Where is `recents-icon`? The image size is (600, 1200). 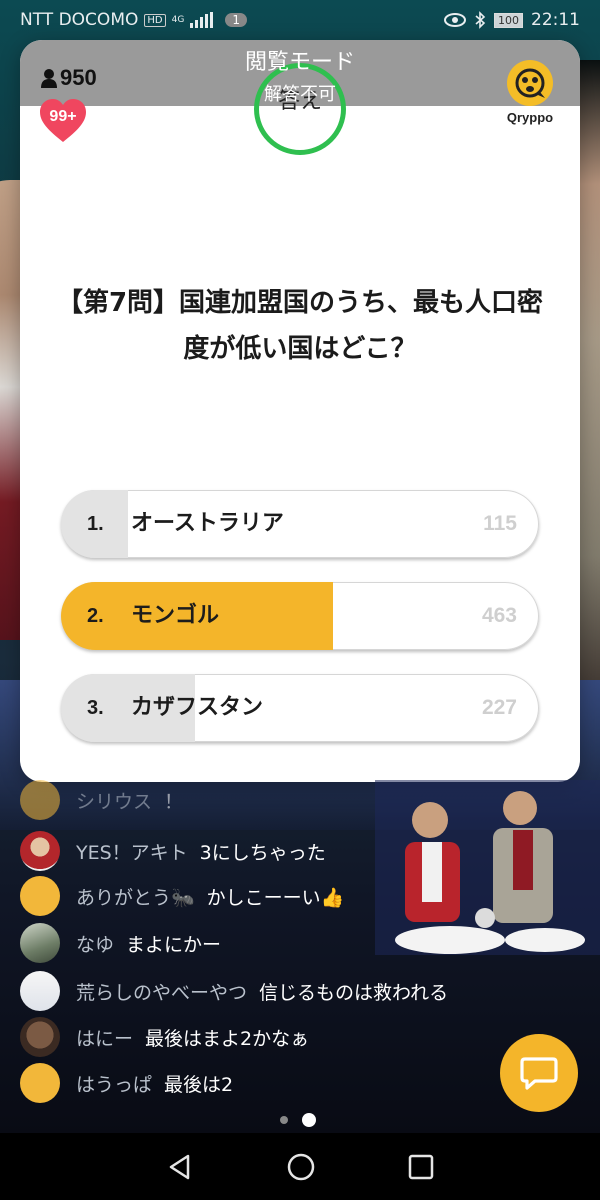 recents-icon is located at coordinates (421, 1167).